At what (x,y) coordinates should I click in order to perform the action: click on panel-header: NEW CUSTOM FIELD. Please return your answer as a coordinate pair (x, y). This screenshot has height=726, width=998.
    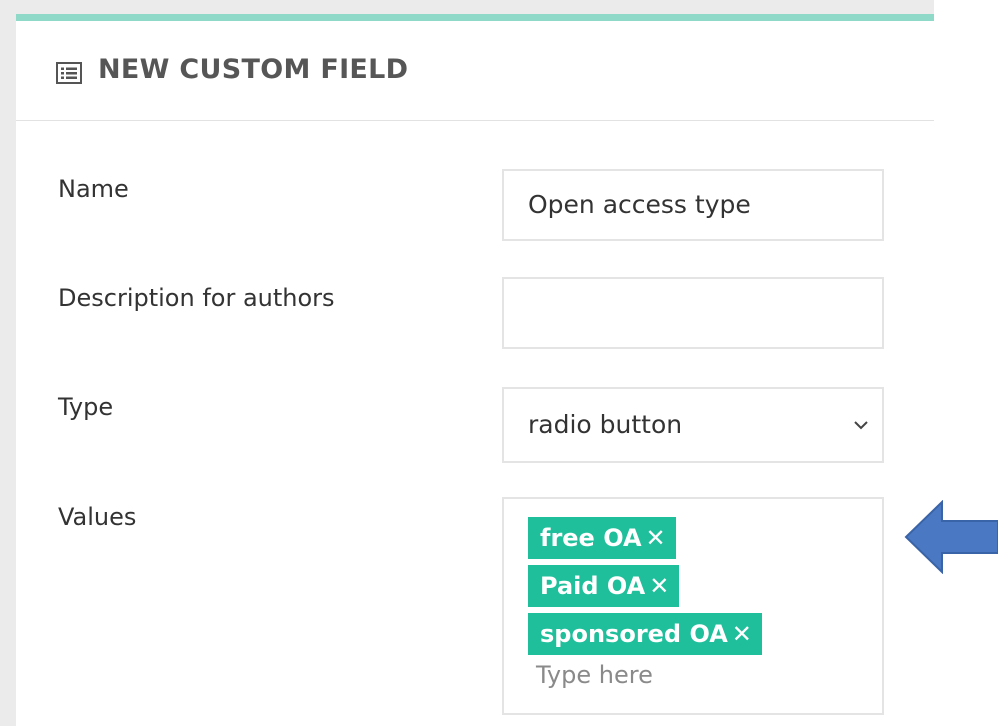
    Looking at the image, I should click on (475, 71).